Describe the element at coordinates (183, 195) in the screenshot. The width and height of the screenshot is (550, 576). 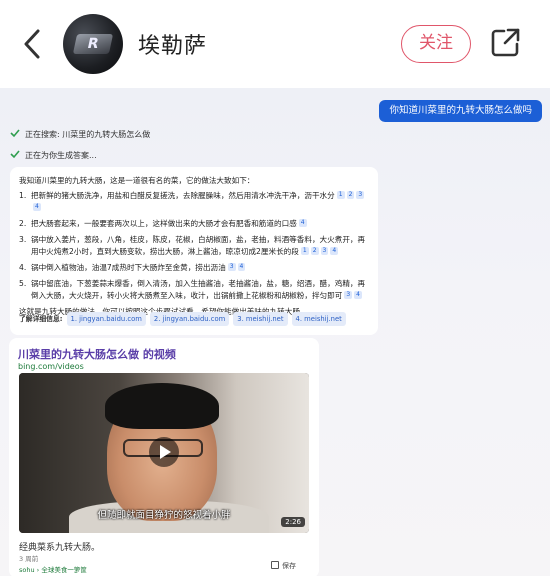
I see `step-text: 把新鲜的猪大肠洗净，用盐和白醋反复搓洗，去除腥臊味，然后用清水冲洗干净，沥干水分` at that location.